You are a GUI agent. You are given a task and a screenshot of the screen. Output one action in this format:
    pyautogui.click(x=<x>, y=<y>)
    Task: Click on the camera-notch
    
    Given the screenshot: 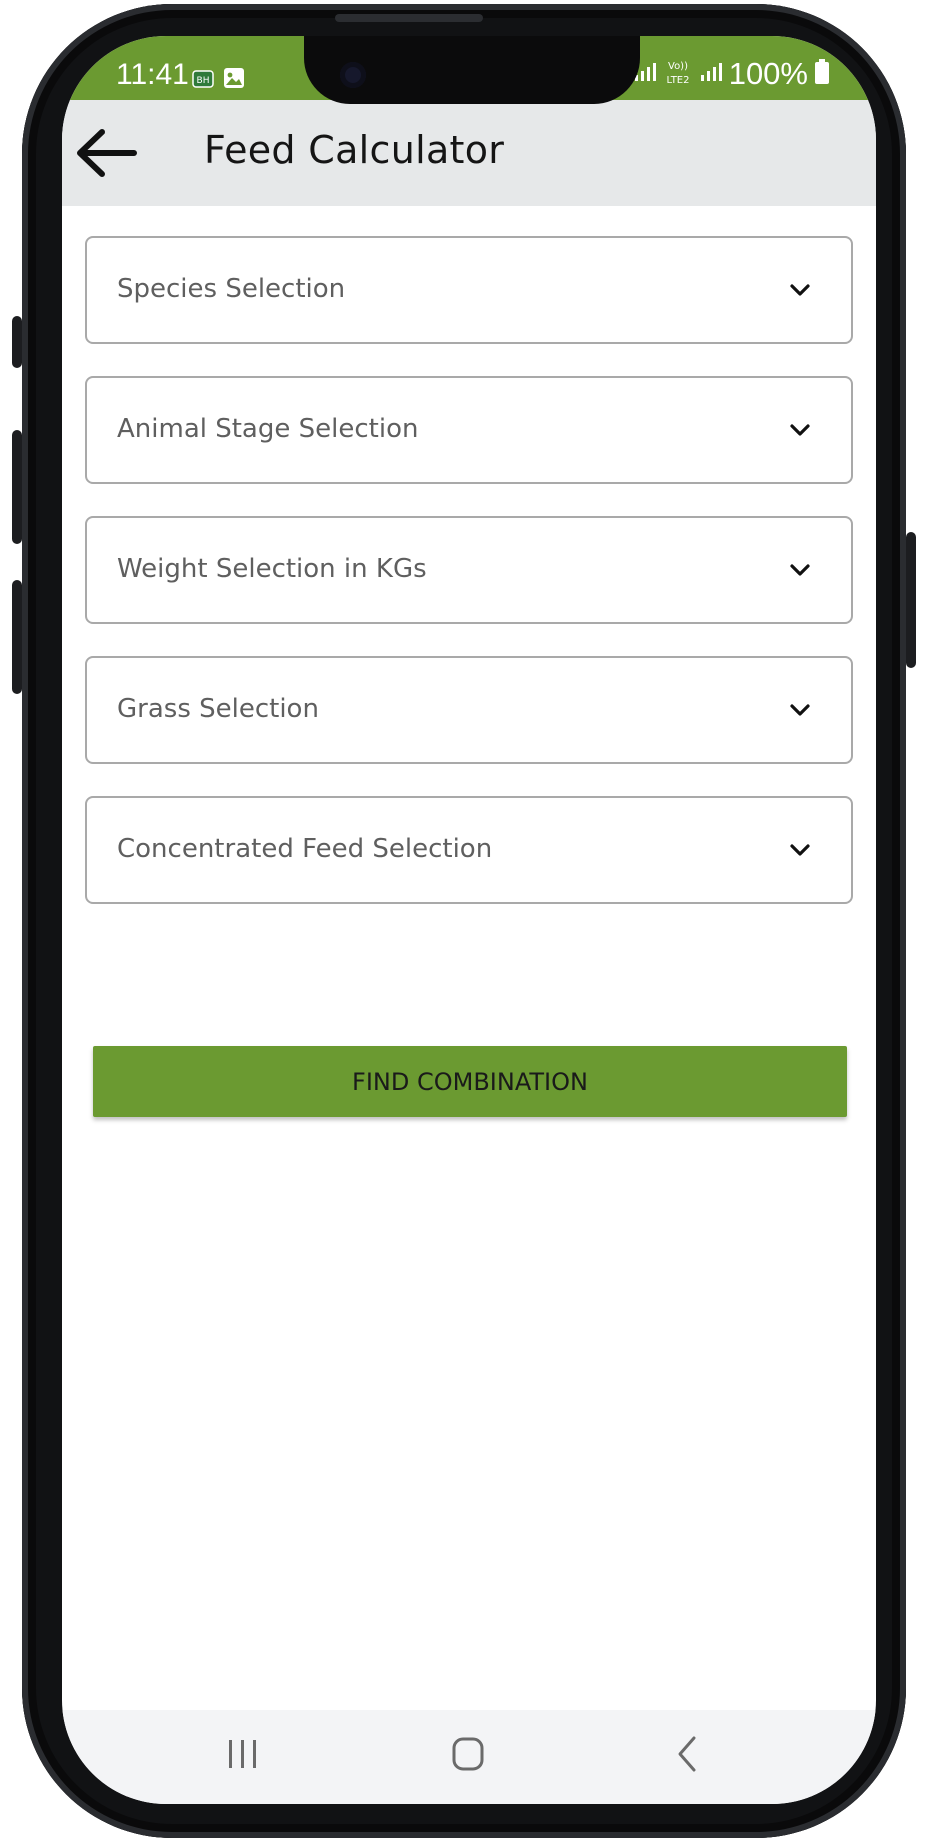 What is the action you would take?
    pyautogui.click(x=472, y=70)
    